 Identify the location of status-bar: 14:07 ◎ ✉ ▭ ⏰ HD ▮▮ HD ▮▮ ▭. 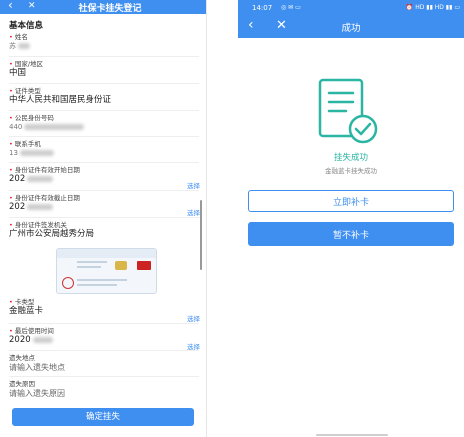
(351, 8).